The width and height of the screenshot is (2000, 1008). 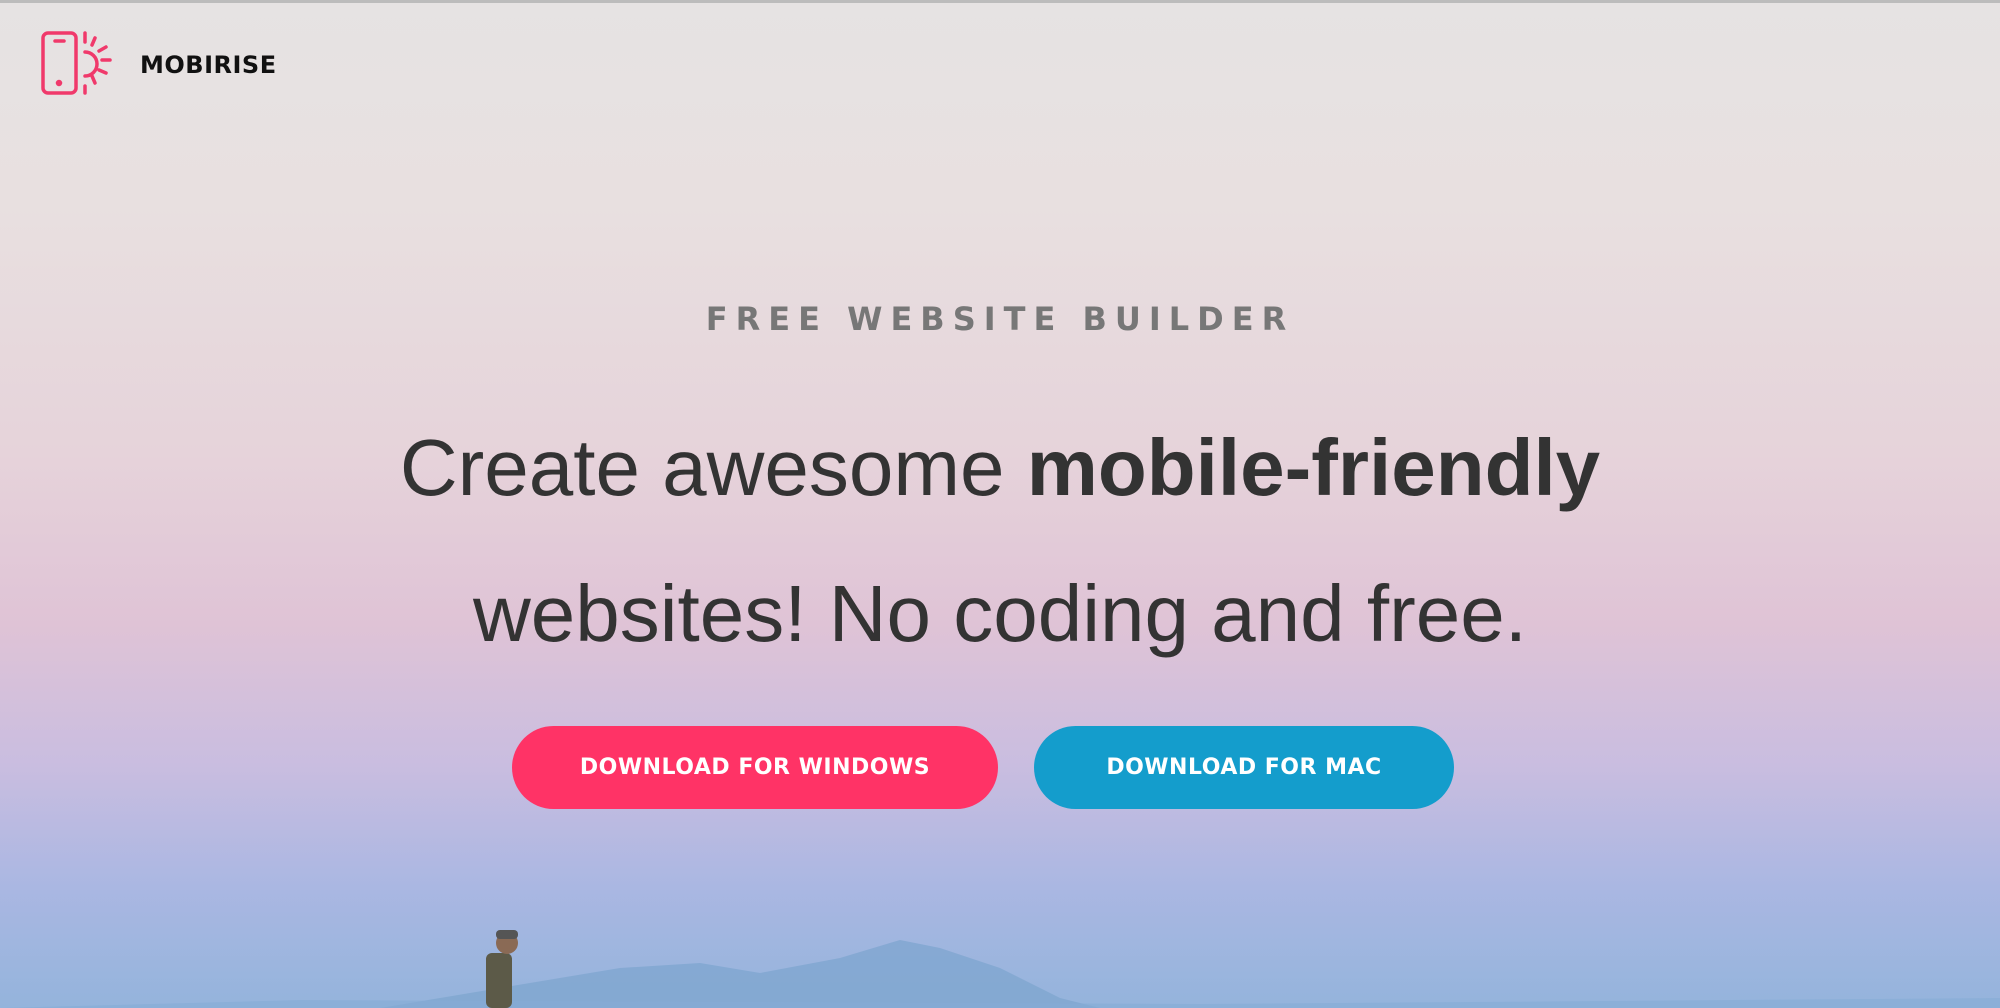 What do you see at coordinates (208, 65) in the screenshot?
I see `brand-name: MOBIRISE` at bounding box center [208, 65].